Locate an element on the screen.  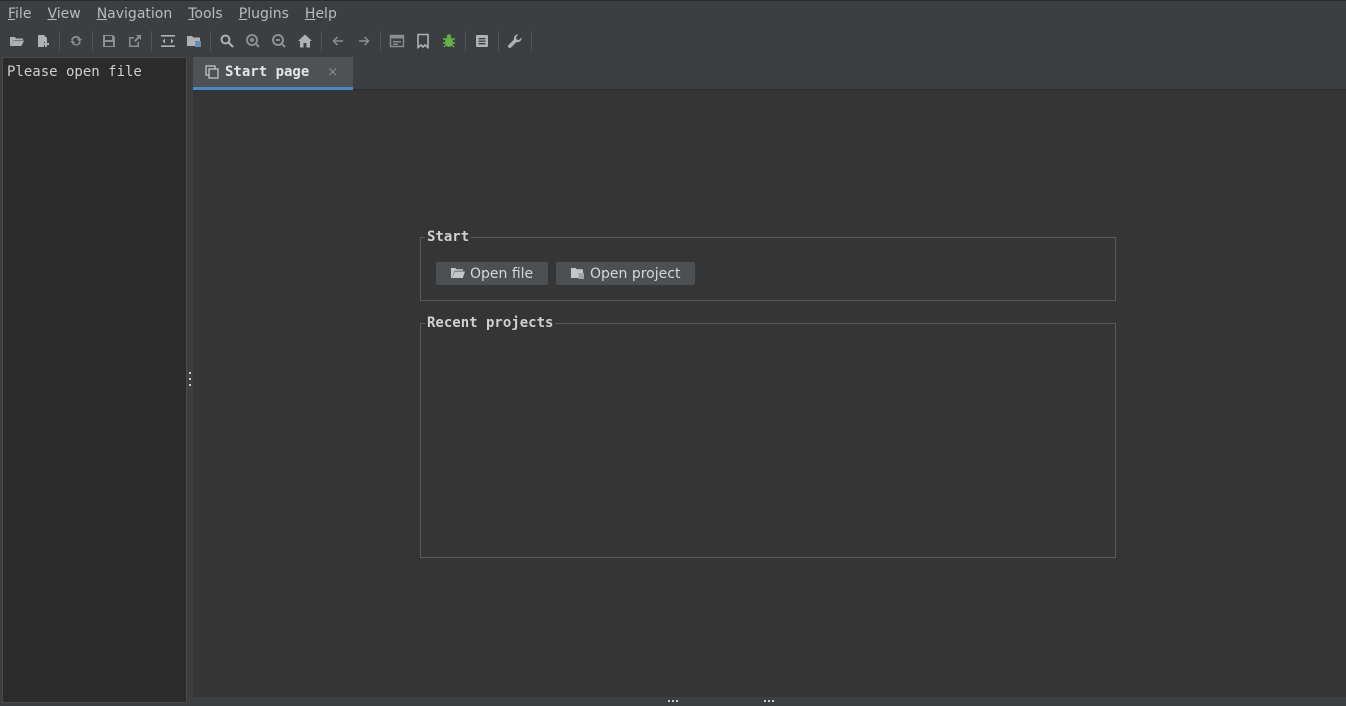
export-icon is located at coordinates (135, 41).